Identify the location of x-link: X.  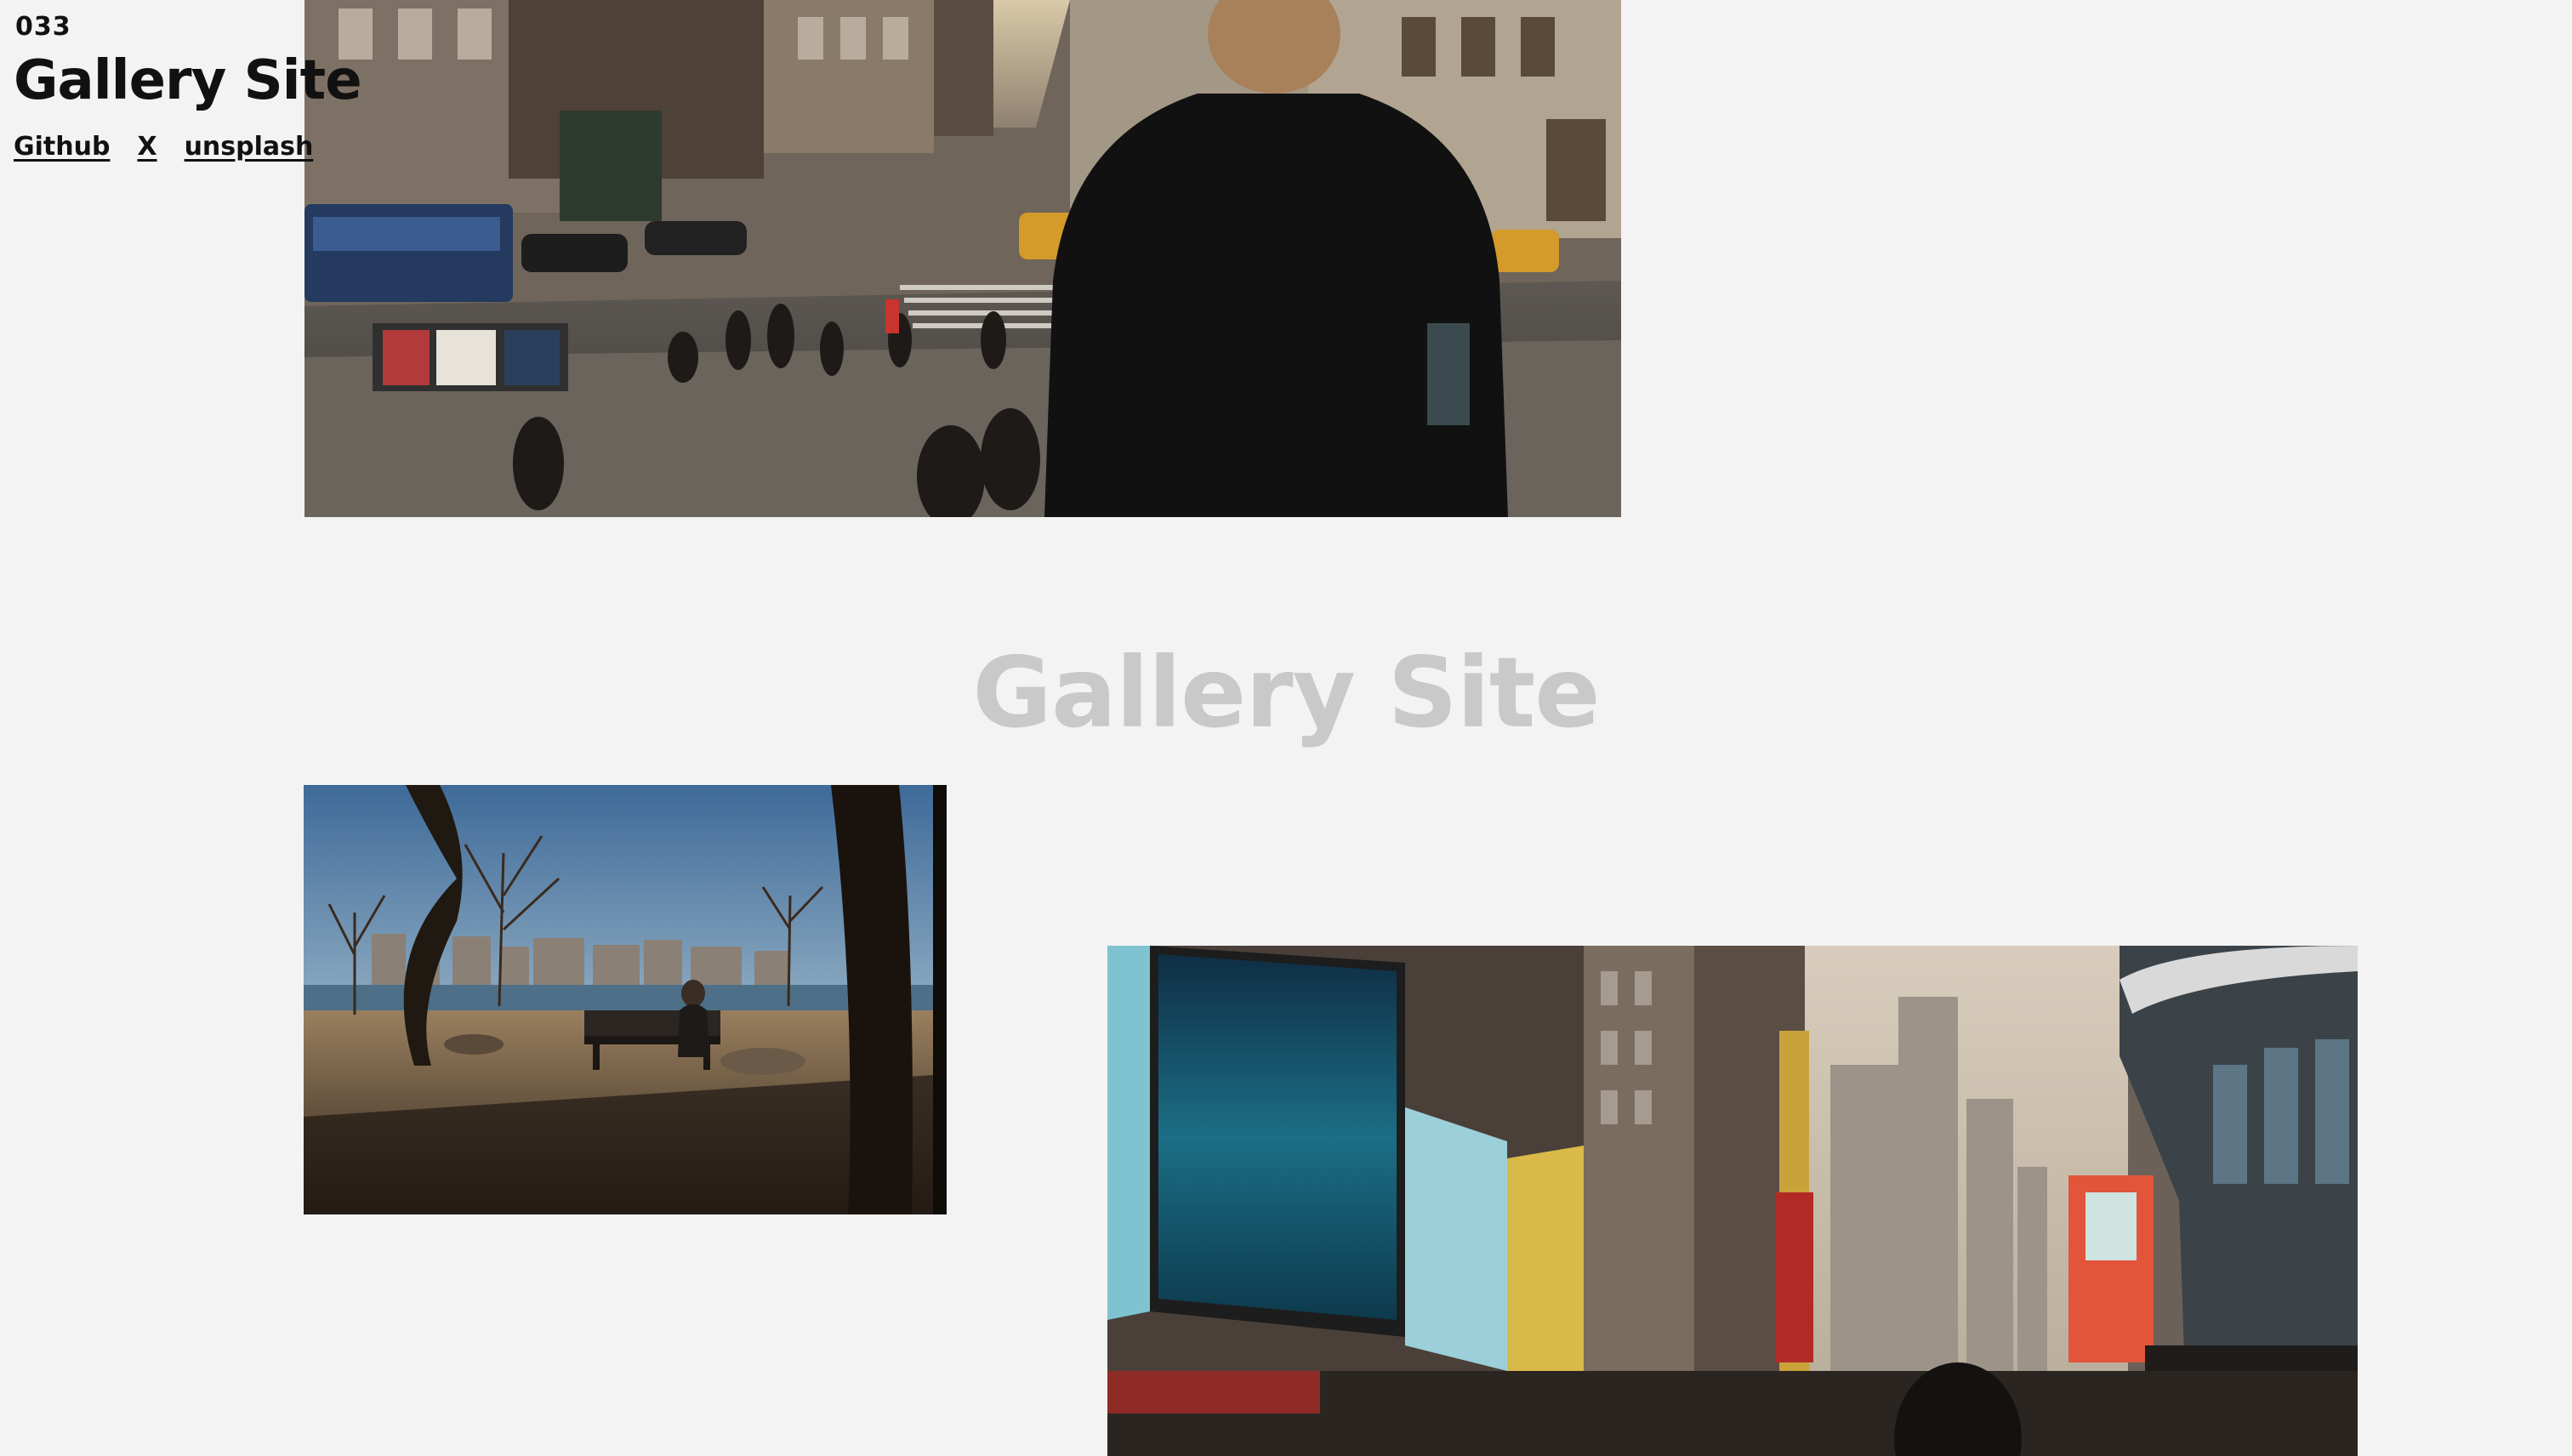
(147, 147).